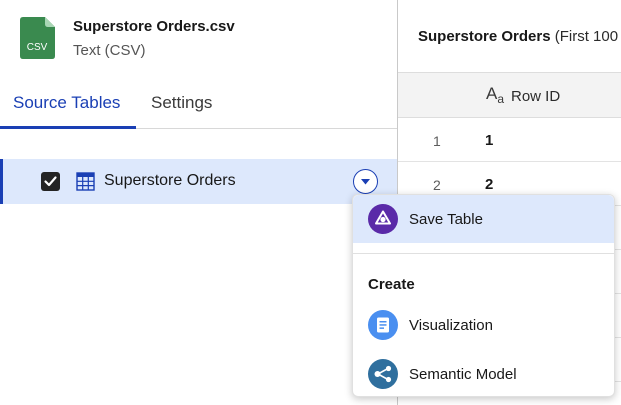 Image resolution: width=621 pixels, height=405 pixels. What do you see at coordinates (509, 95) in the screenshot?
I see `column-header-row-id: Aa Row ID` at bounding box center [509, 95].